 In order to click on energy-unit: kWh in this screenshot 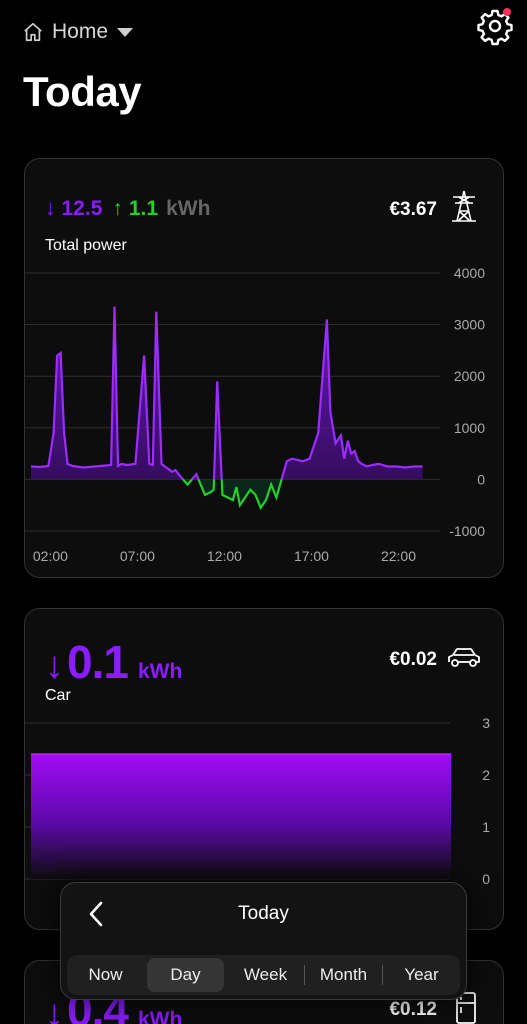, I will do `click(188, 208)`.